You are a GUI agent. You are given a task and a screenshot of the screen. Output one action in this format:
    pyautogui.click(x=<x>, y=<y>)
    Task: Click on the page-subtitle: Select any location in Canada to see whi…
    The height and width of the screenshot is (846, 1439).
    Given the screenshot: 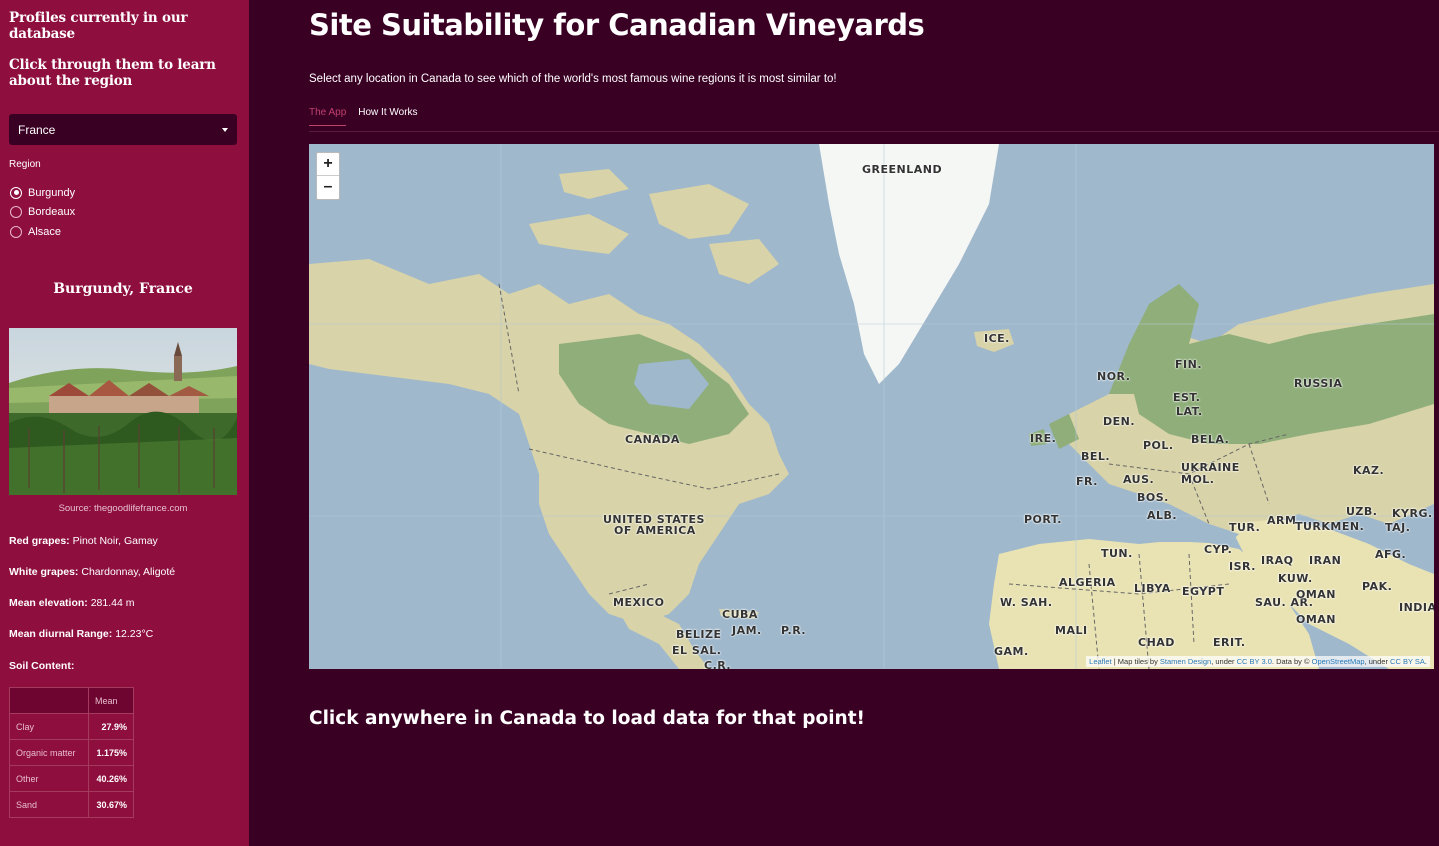 What is the action you would take?
    pyautogui.click(x=573, y=79)
    